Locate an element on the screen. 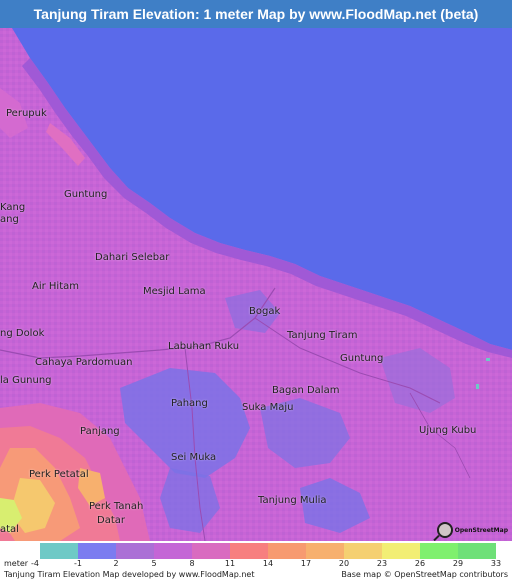 The width and height of the screenshot is (512, 582). legend-tick-label: -4 is located at coordinates (35, 563).